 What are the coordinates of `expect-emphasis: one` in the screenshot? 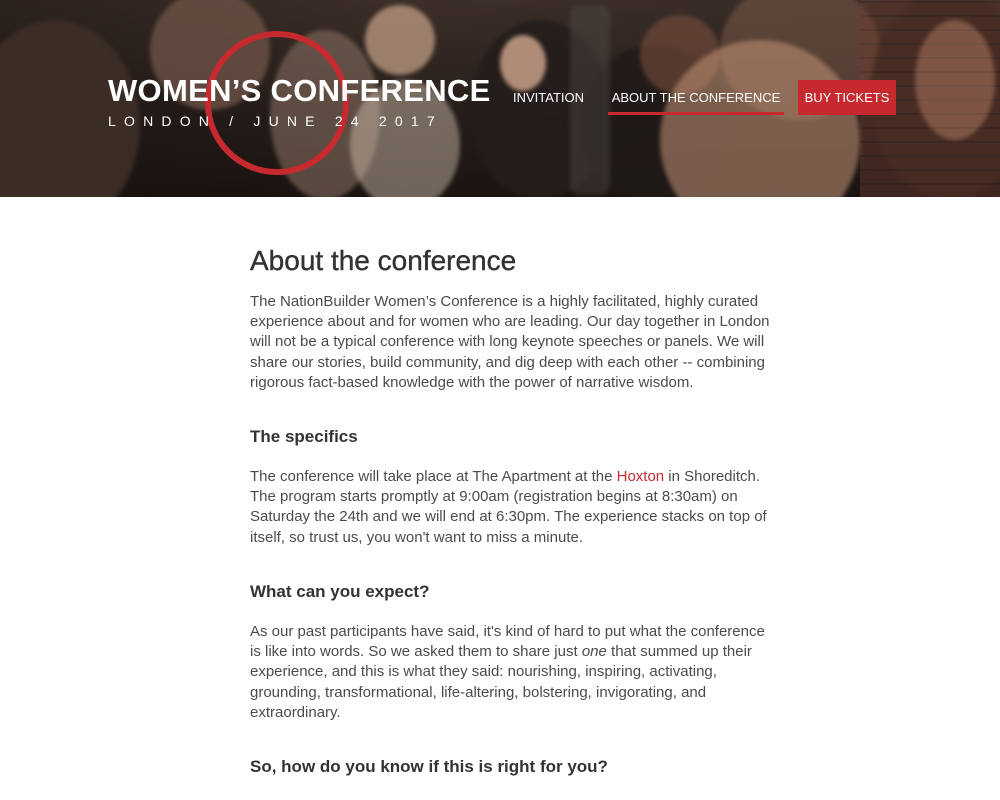 It's located at (594, 652).